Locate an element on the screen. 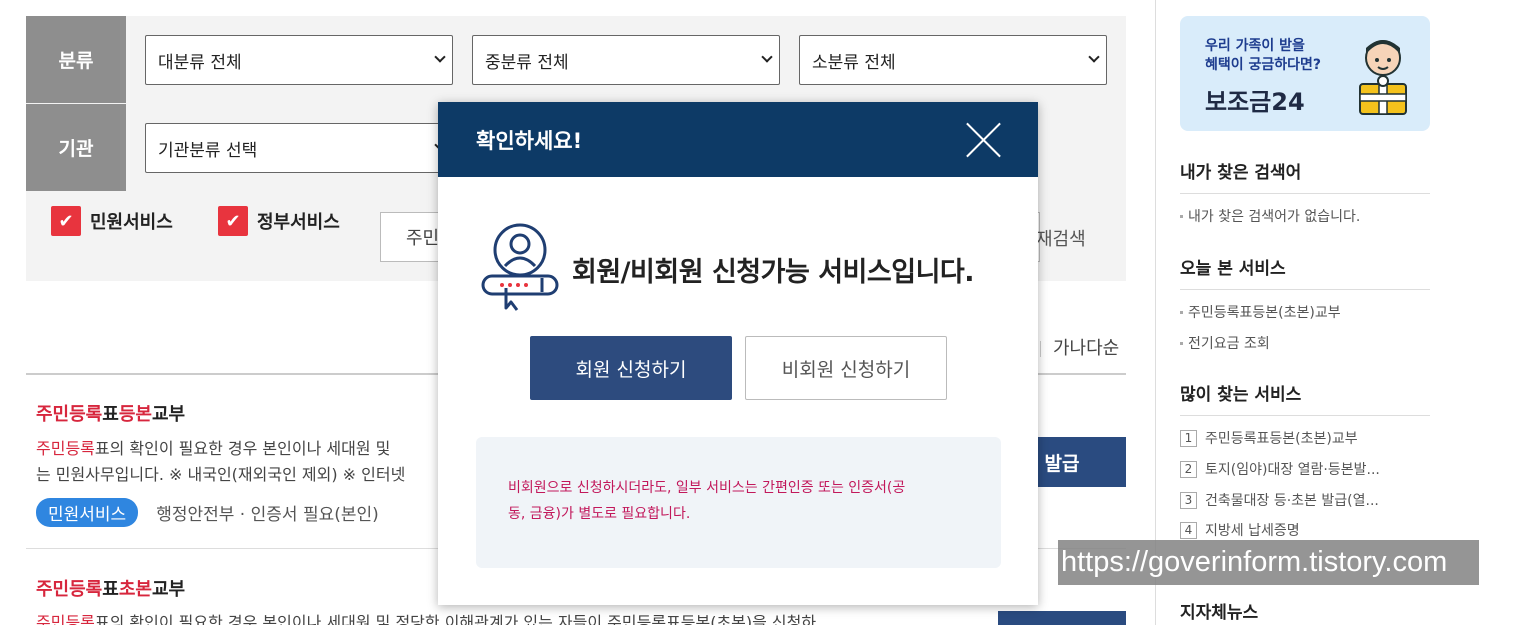 The image size is (1519, 625). gov-service-label: 정부서비스 is located at coordinates (298, 222).